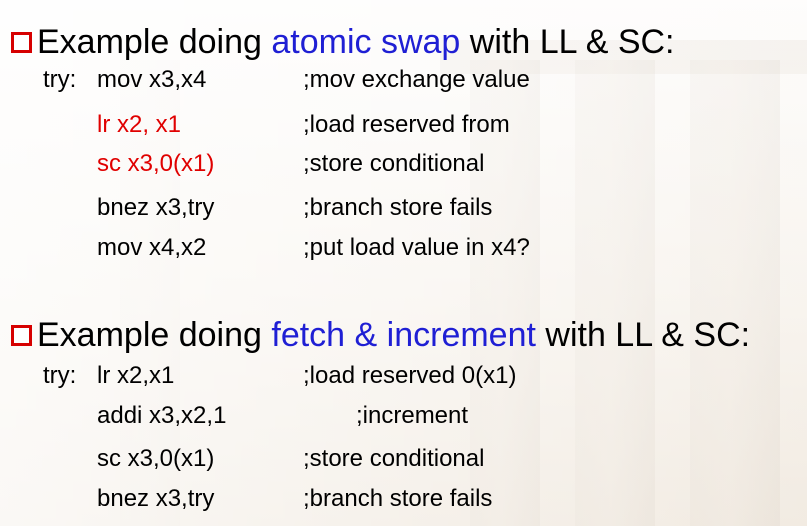  What do you see at coordinates (412, 415) in the screenshot?
I see `code-comment: ;increment` at bounding box center [412, 415].